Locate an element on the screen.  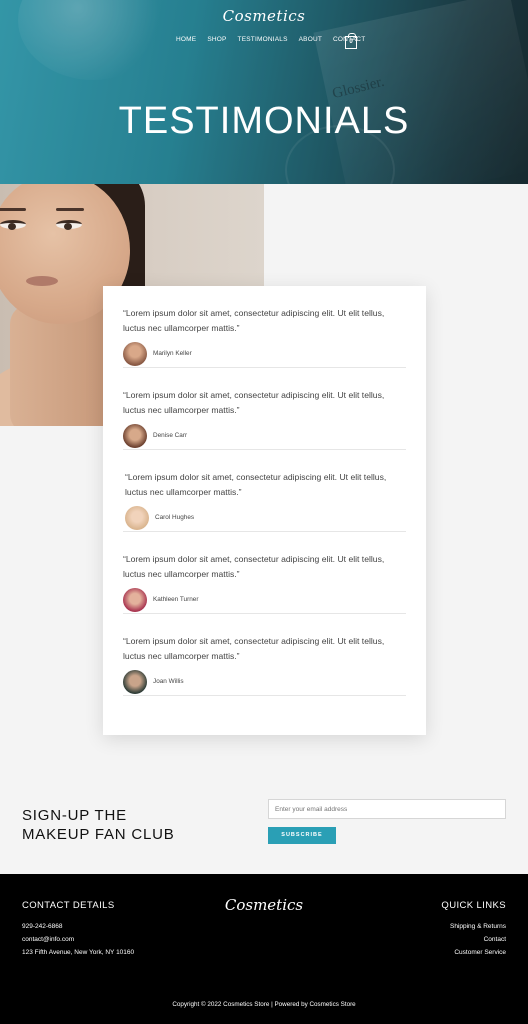
testimonial-author: Kathleen Turner is located at coordinates (176, 599).